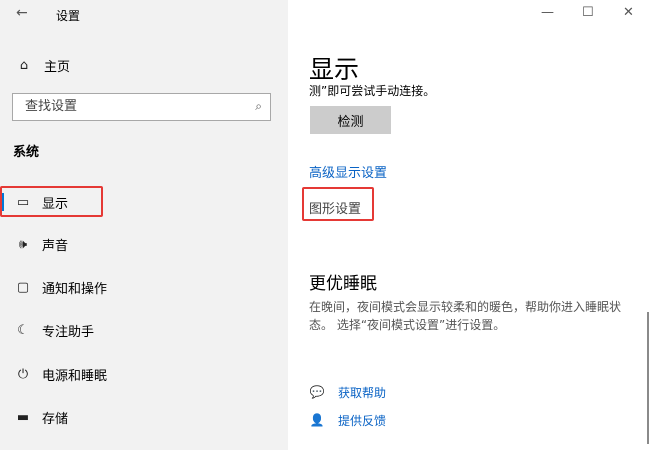 The height and width of the screenshot is (450, 649). I want to click on message-icon: ▢, so click(23, 287).